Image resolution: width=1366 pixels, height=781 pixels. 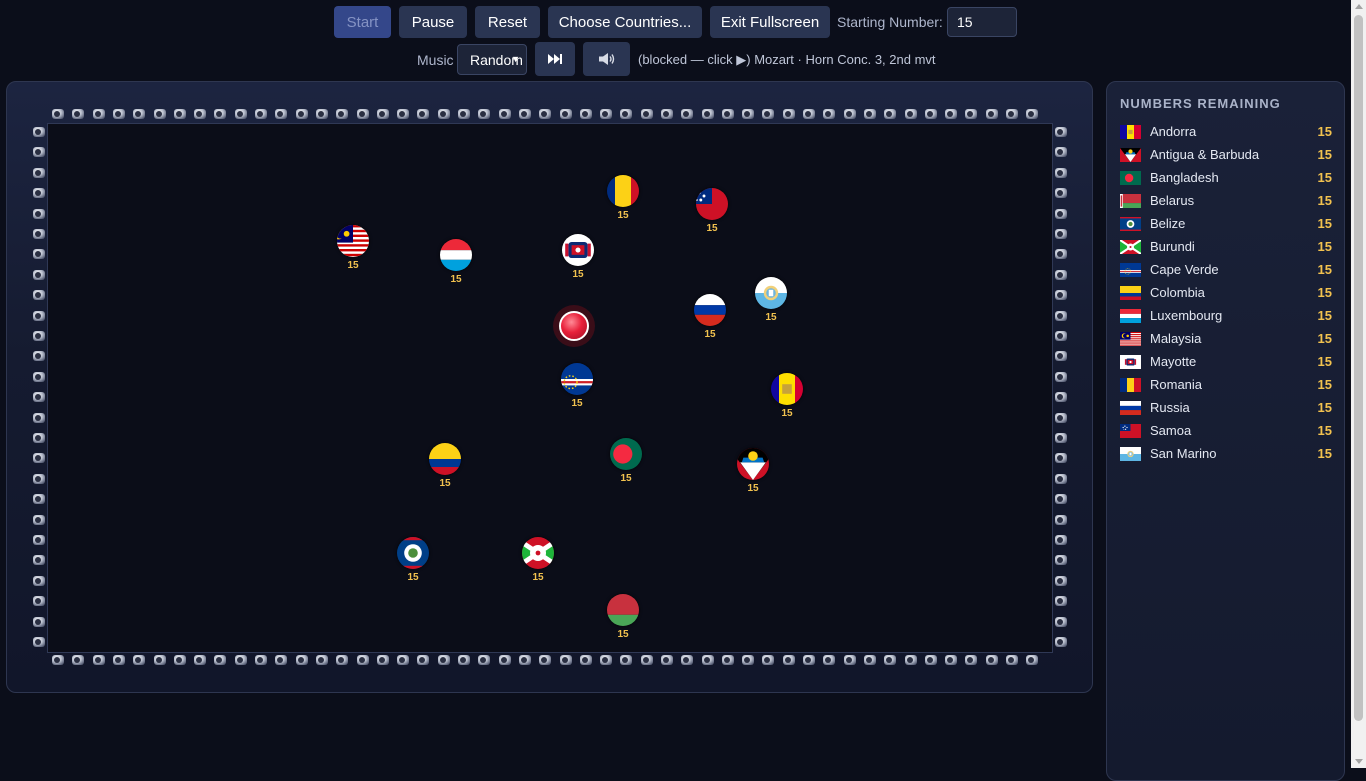 I want to click on country-row-colombia: Colombia 15, so click(x=1226, y=293).